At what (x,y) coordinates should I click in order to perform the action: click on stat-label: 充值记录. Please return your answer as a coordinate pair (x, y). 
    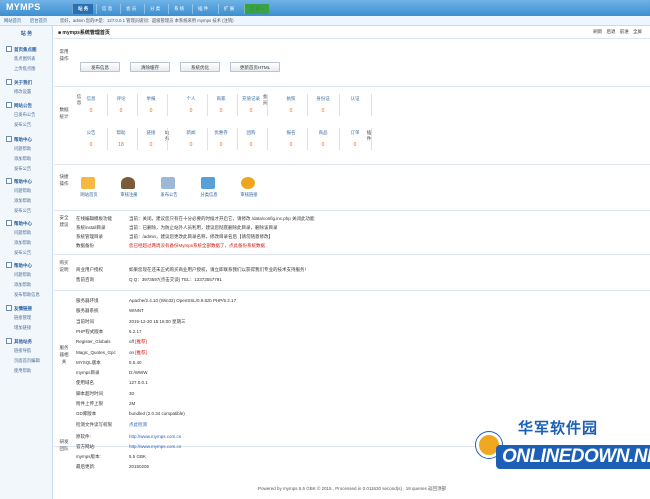
    Looking at the image, I should click on (251, 99).